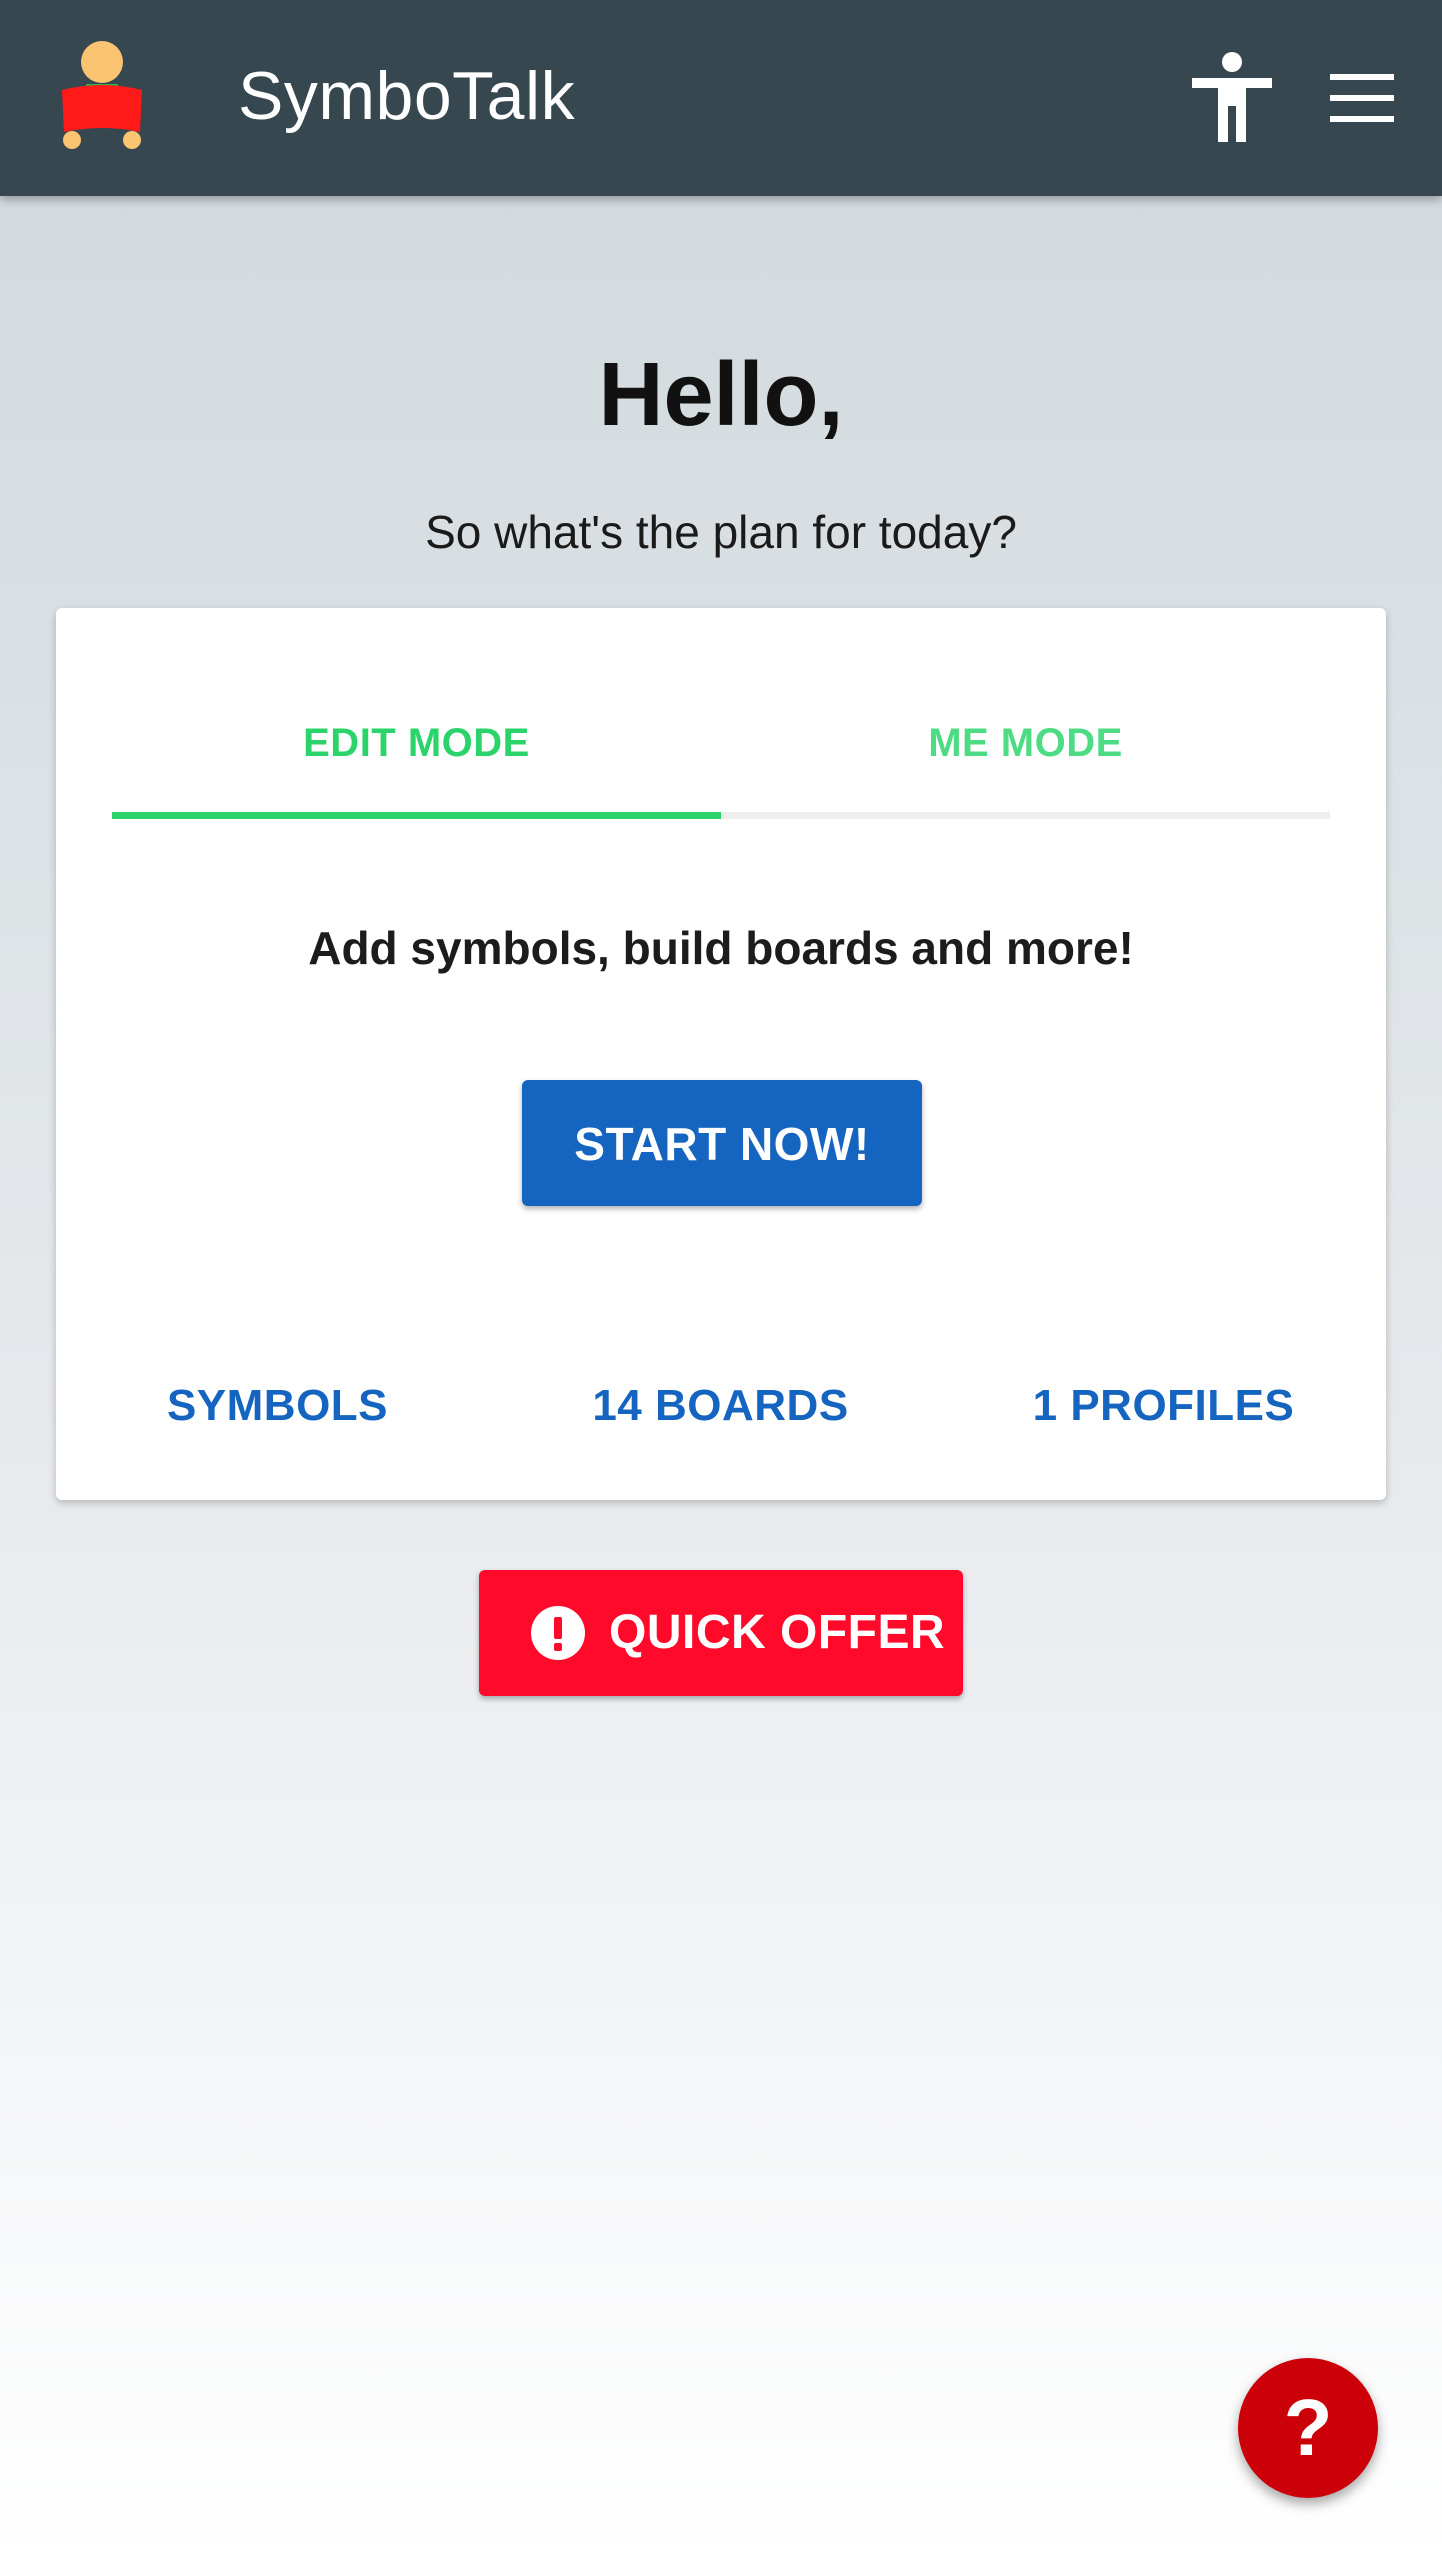 This screenshot has width=1442, height=2562. Describe the element at coordinates (722, 1143) in the screenshot. I see `start-now-button: START NOW!` at that location.